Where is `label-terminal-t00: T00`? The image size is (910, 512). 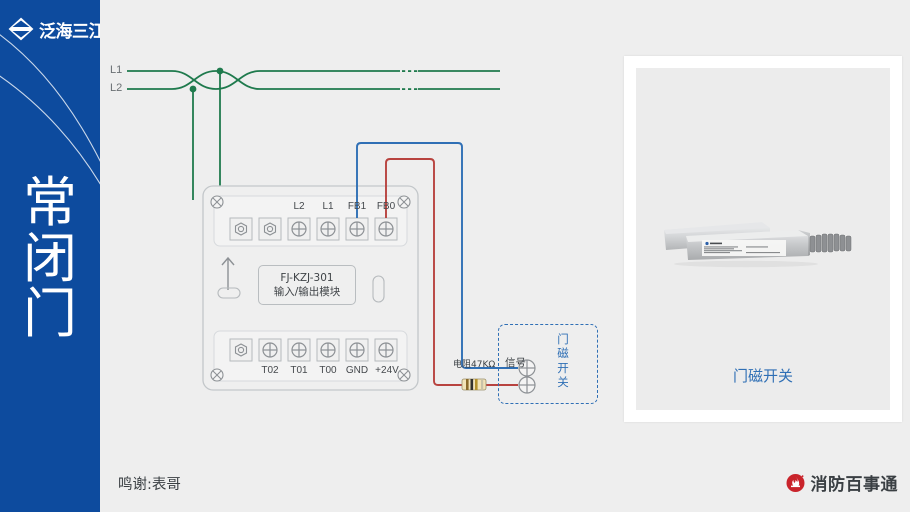 label-terminal-t00: T00 is located at coordinates (328, 370).